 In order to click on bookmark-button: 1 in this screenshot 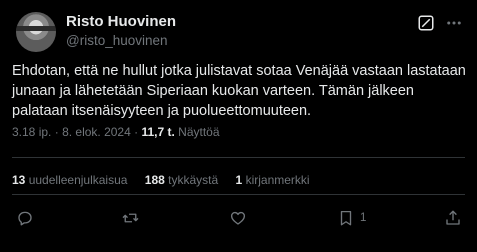, I will do `click(351, 218)`.